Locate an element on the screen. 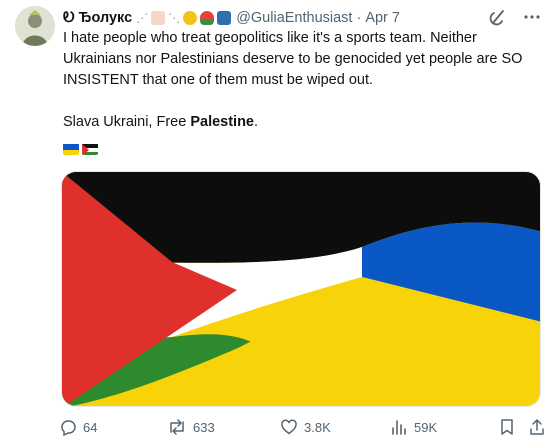 This screenshot has height=445, width=553. handle: @GuliaEnthusiast is located at coordinates (294, 18).